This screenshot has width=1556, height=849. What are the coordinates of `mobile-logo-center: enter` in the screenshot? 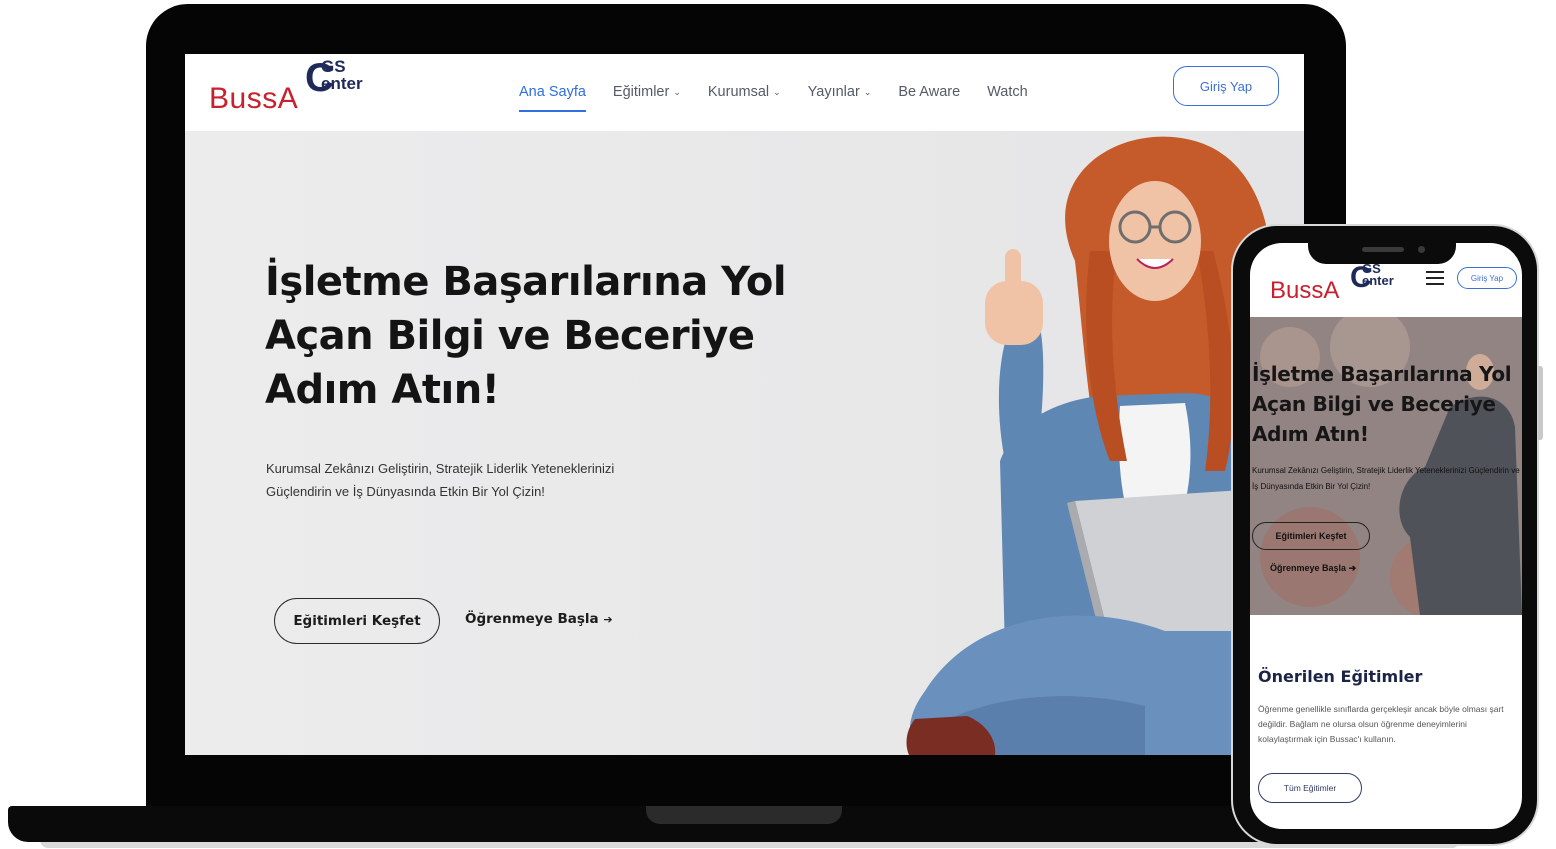 It's located at (1378, 280).